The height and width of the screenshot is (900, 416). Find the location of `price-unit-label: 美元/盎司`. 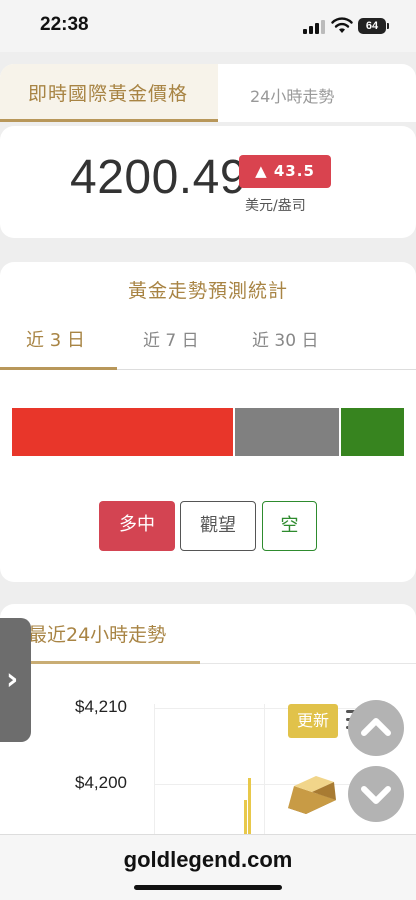

price-unit-label: 美元/盎司 is located at coordinates (275, 206).